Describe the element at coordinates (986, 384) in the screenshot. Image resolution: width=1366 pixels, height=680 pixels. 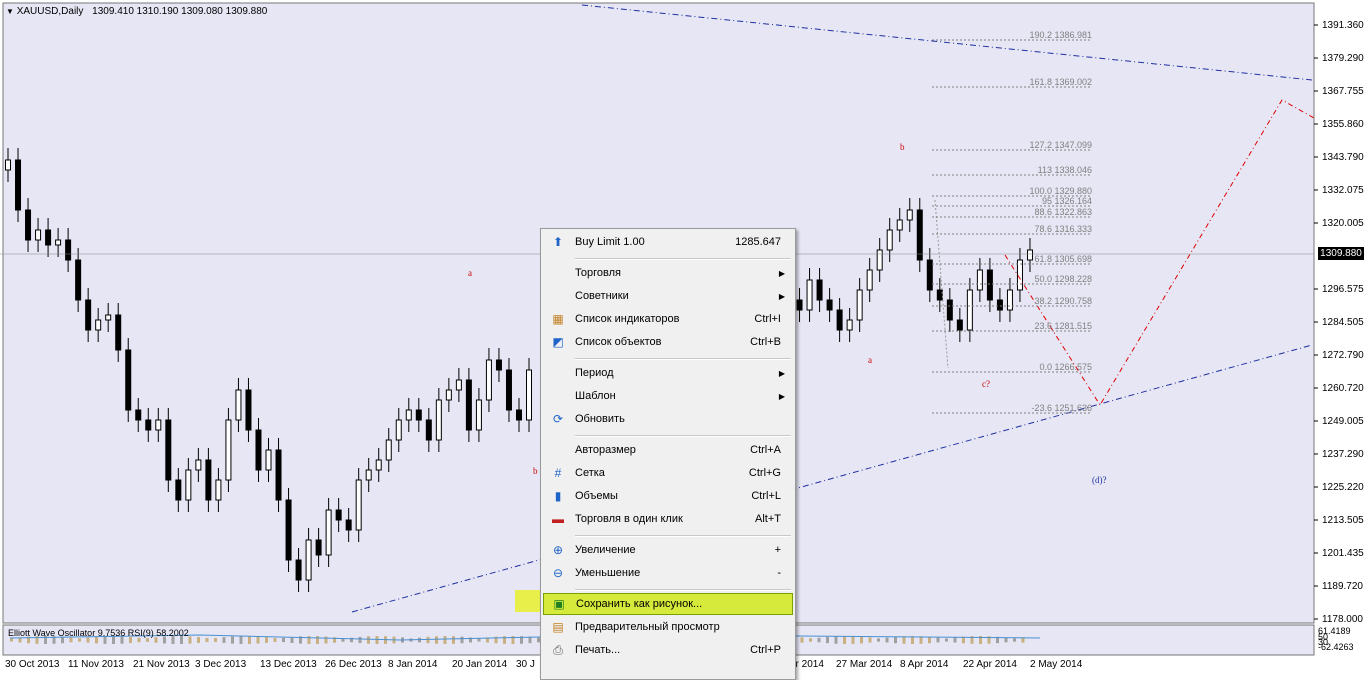
I see `wave-label: c?` at that location.